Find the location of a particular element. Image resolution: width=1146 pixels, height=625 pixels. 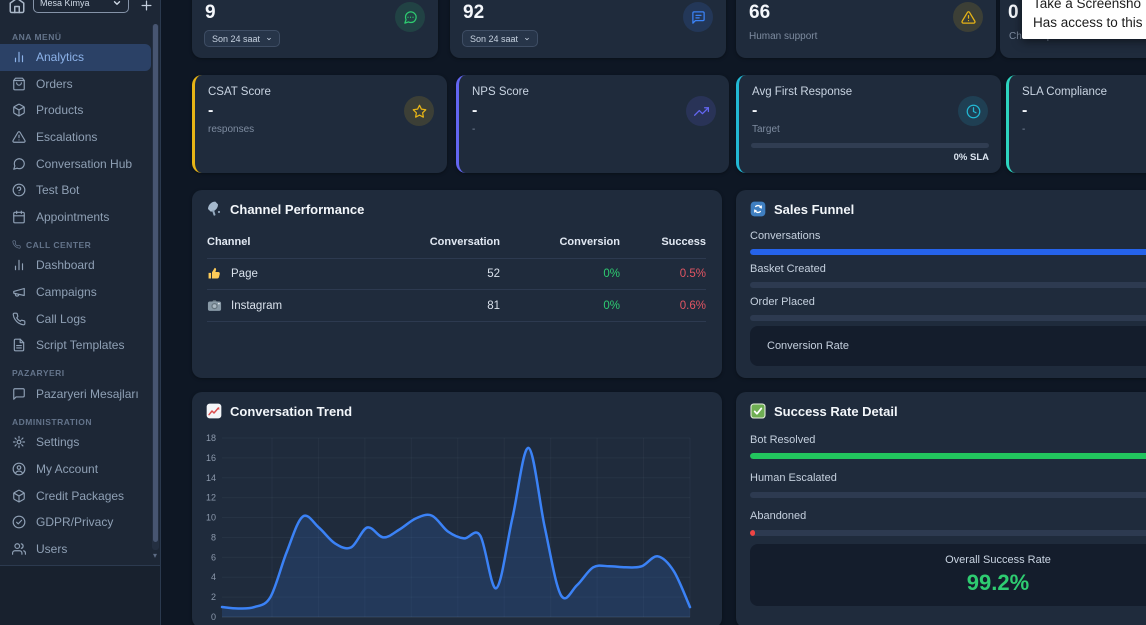

trending-up-icon is located at coordinates (701, 111).